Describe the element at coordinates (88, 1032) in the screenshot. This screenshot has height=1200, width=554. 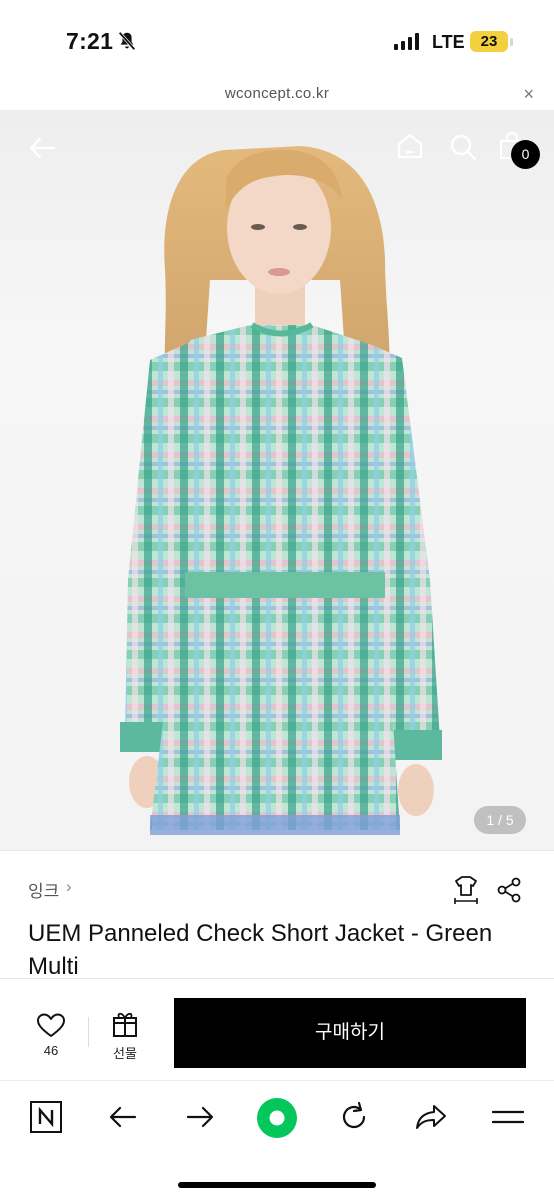
I see `divider` at that location.